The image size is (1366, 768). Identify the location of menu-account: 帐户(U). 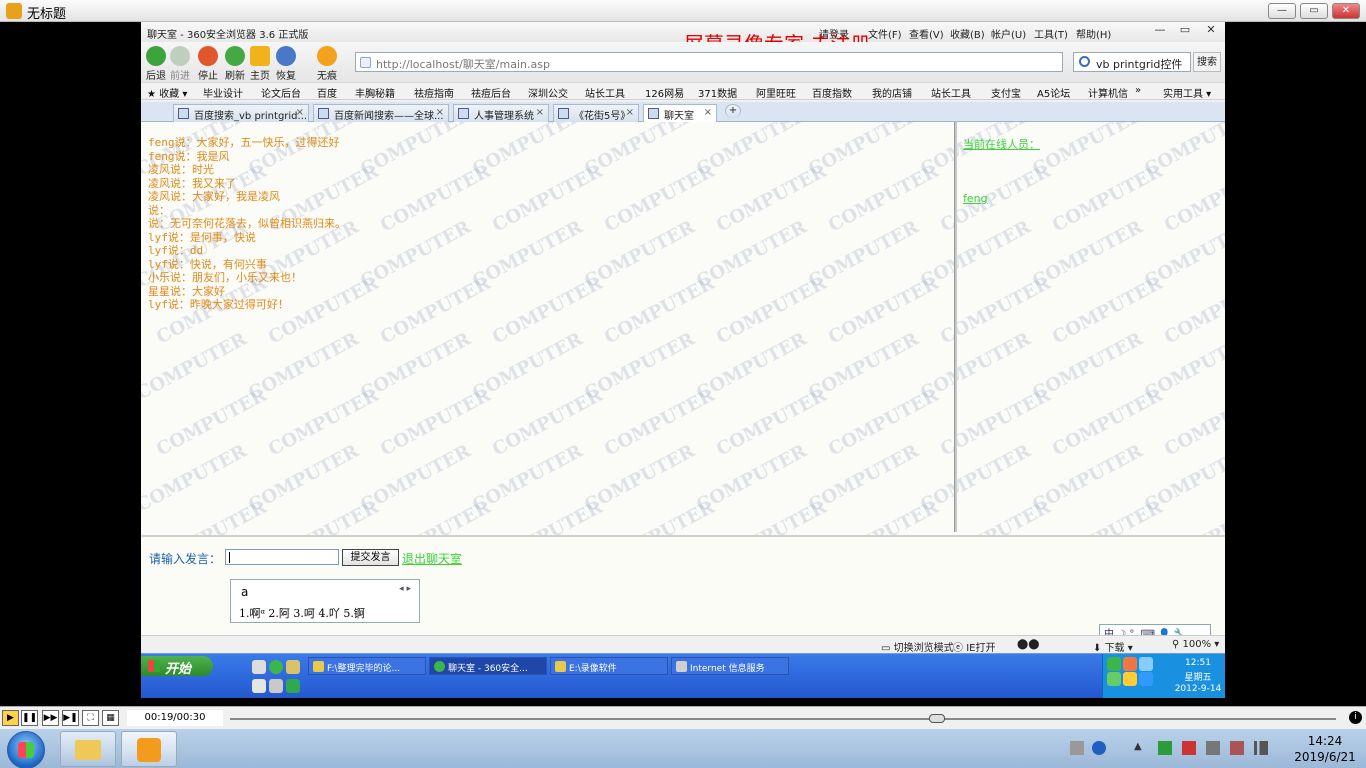
(1008, 33).